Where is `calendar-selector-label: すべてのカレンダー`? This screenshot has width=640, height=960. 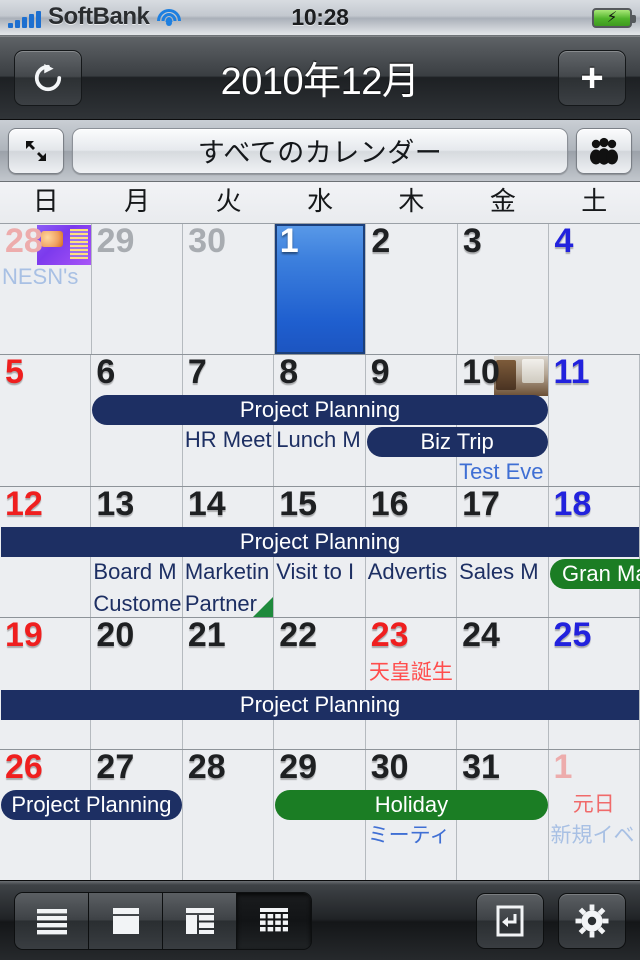 calendar-selector-label: すべてのカレンダー is located at coordinates (320, 153).